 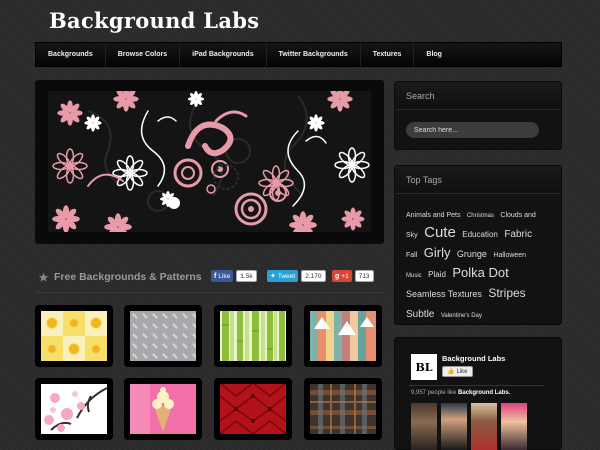 I want to click on section-heading: Free Backgrounds & Patterns, so click(x=120, y=277).